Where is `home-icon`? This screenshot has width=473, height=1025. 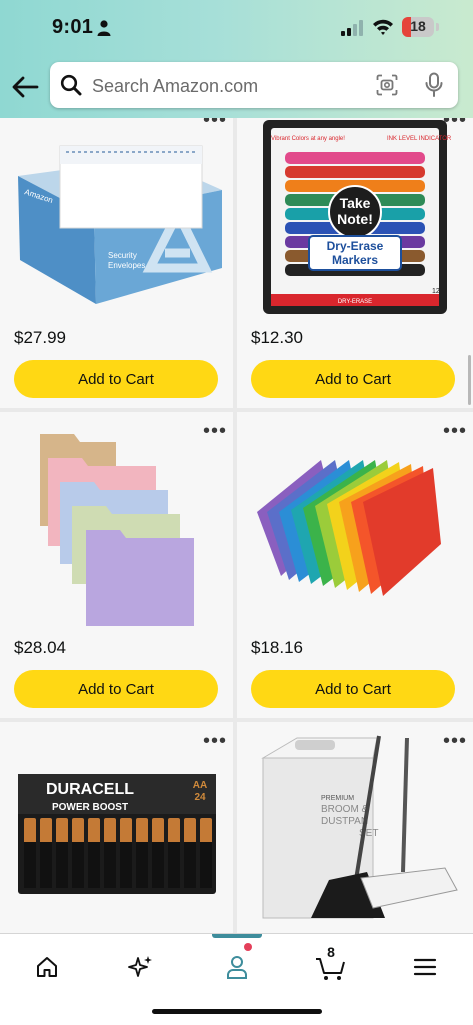
home-icon is located at coordinates (47, 967).